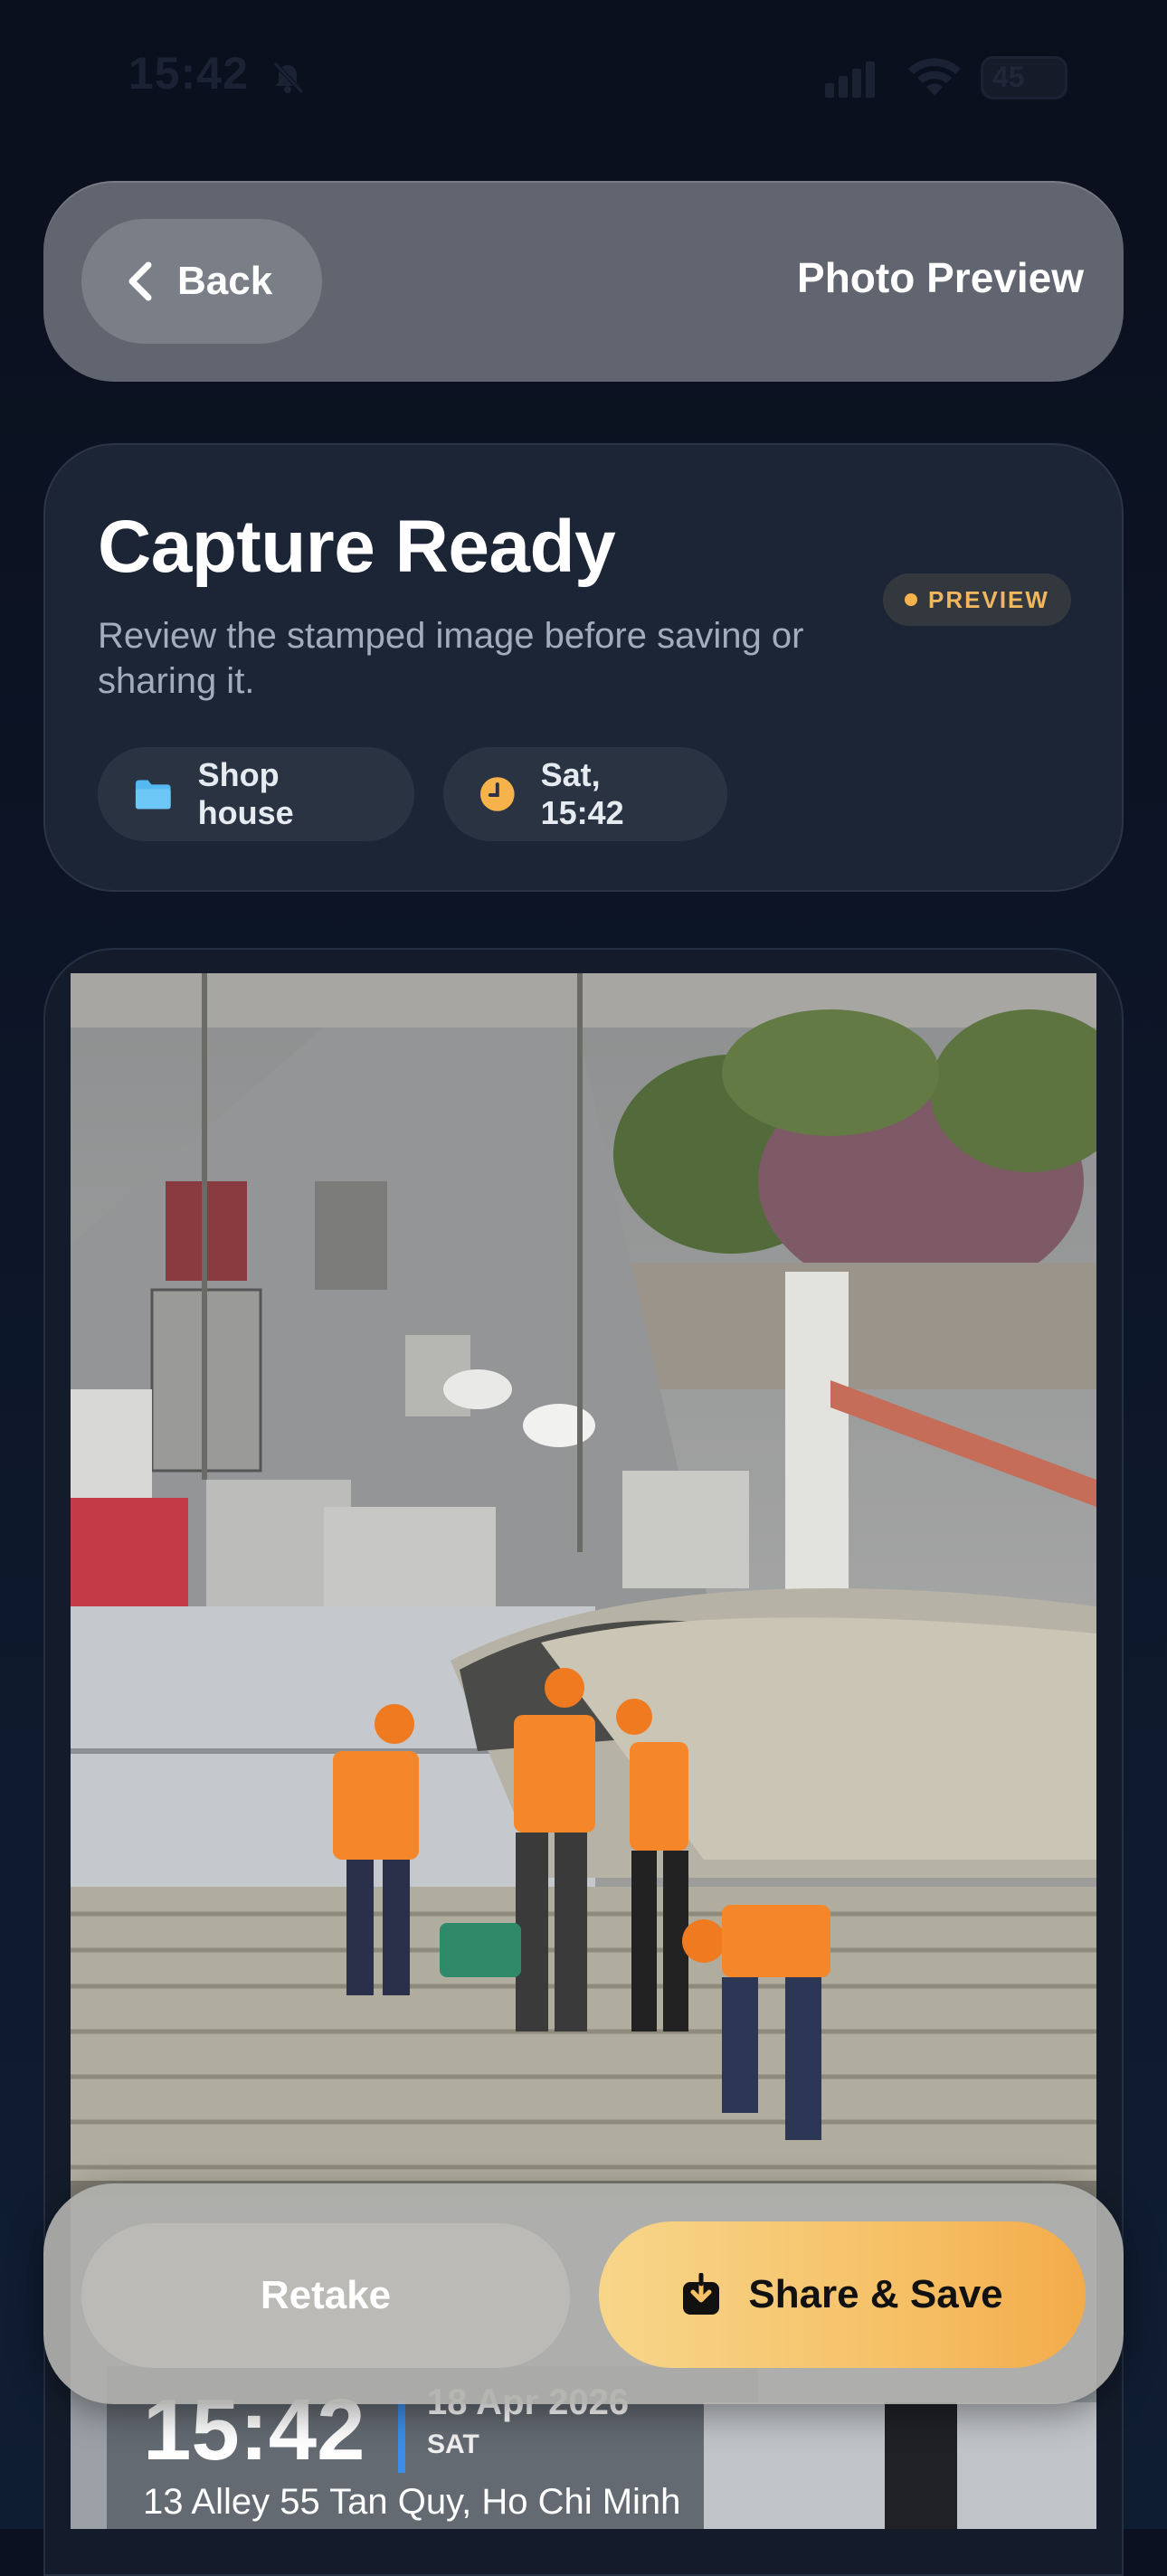  I want to click on wifi-icon, so click(935, 77).